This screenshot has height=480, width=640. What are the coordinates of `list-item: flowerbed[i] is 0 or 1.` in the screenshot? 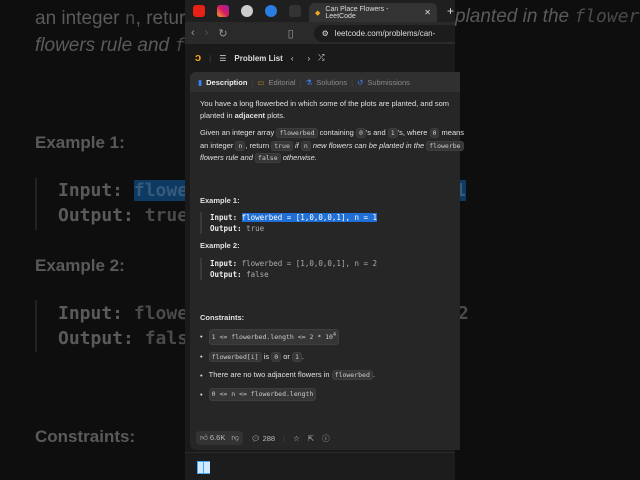 It's located at (325, 357).